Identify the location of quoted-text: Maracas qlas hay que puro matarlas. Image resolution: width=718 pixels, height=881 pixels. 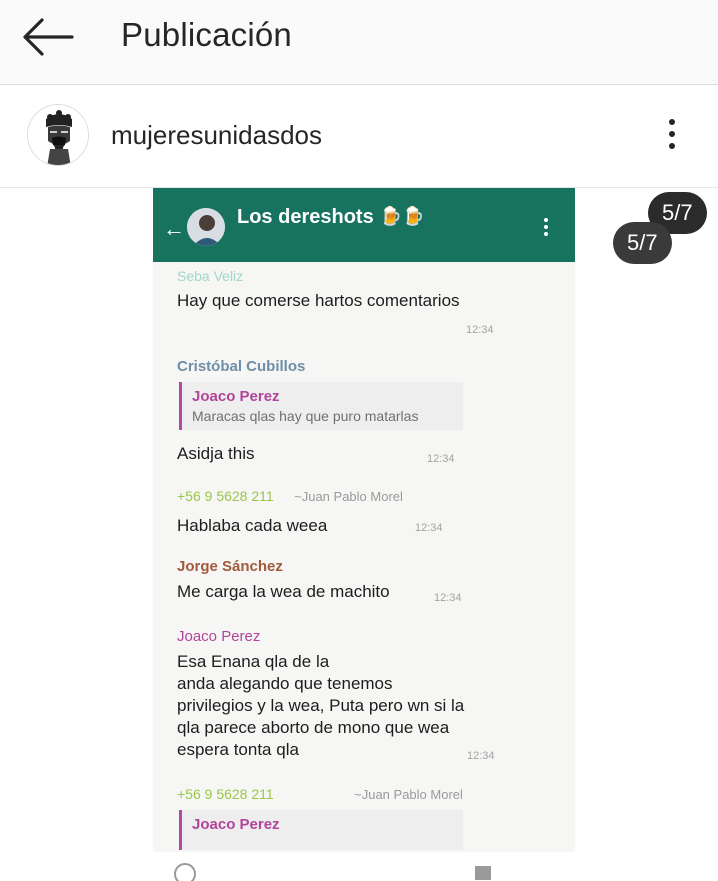
(305, 416).